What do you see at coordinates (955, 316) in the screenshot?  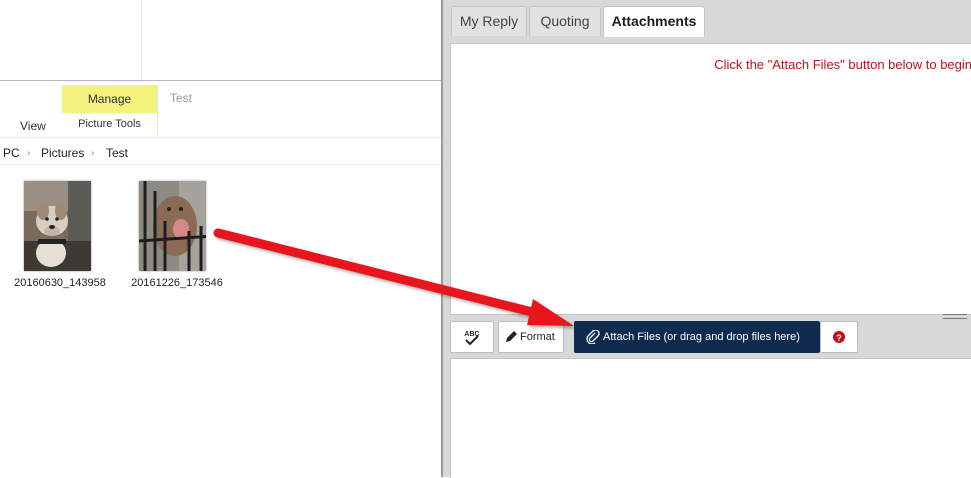 I see `resize-handle` at bounding box center [955, 316].